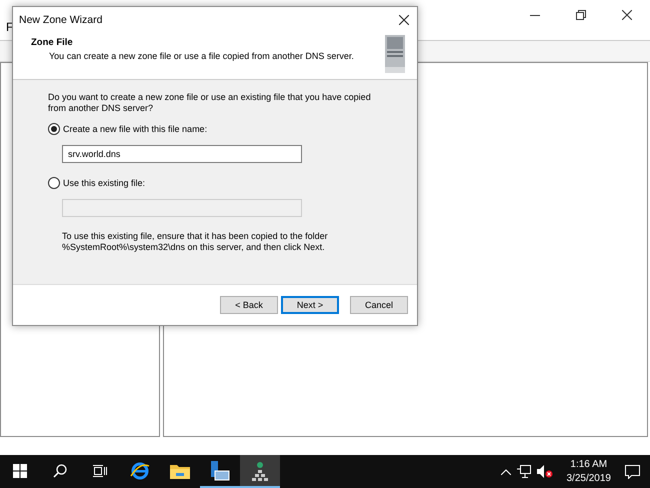 The width and height of the screenshot is (650, 488). I want to click on note-text: To use this existing file, ensure that it has been copied to the folder %SystemRoot%\system32\dns on this server, and then click Next., so click(195, 242).